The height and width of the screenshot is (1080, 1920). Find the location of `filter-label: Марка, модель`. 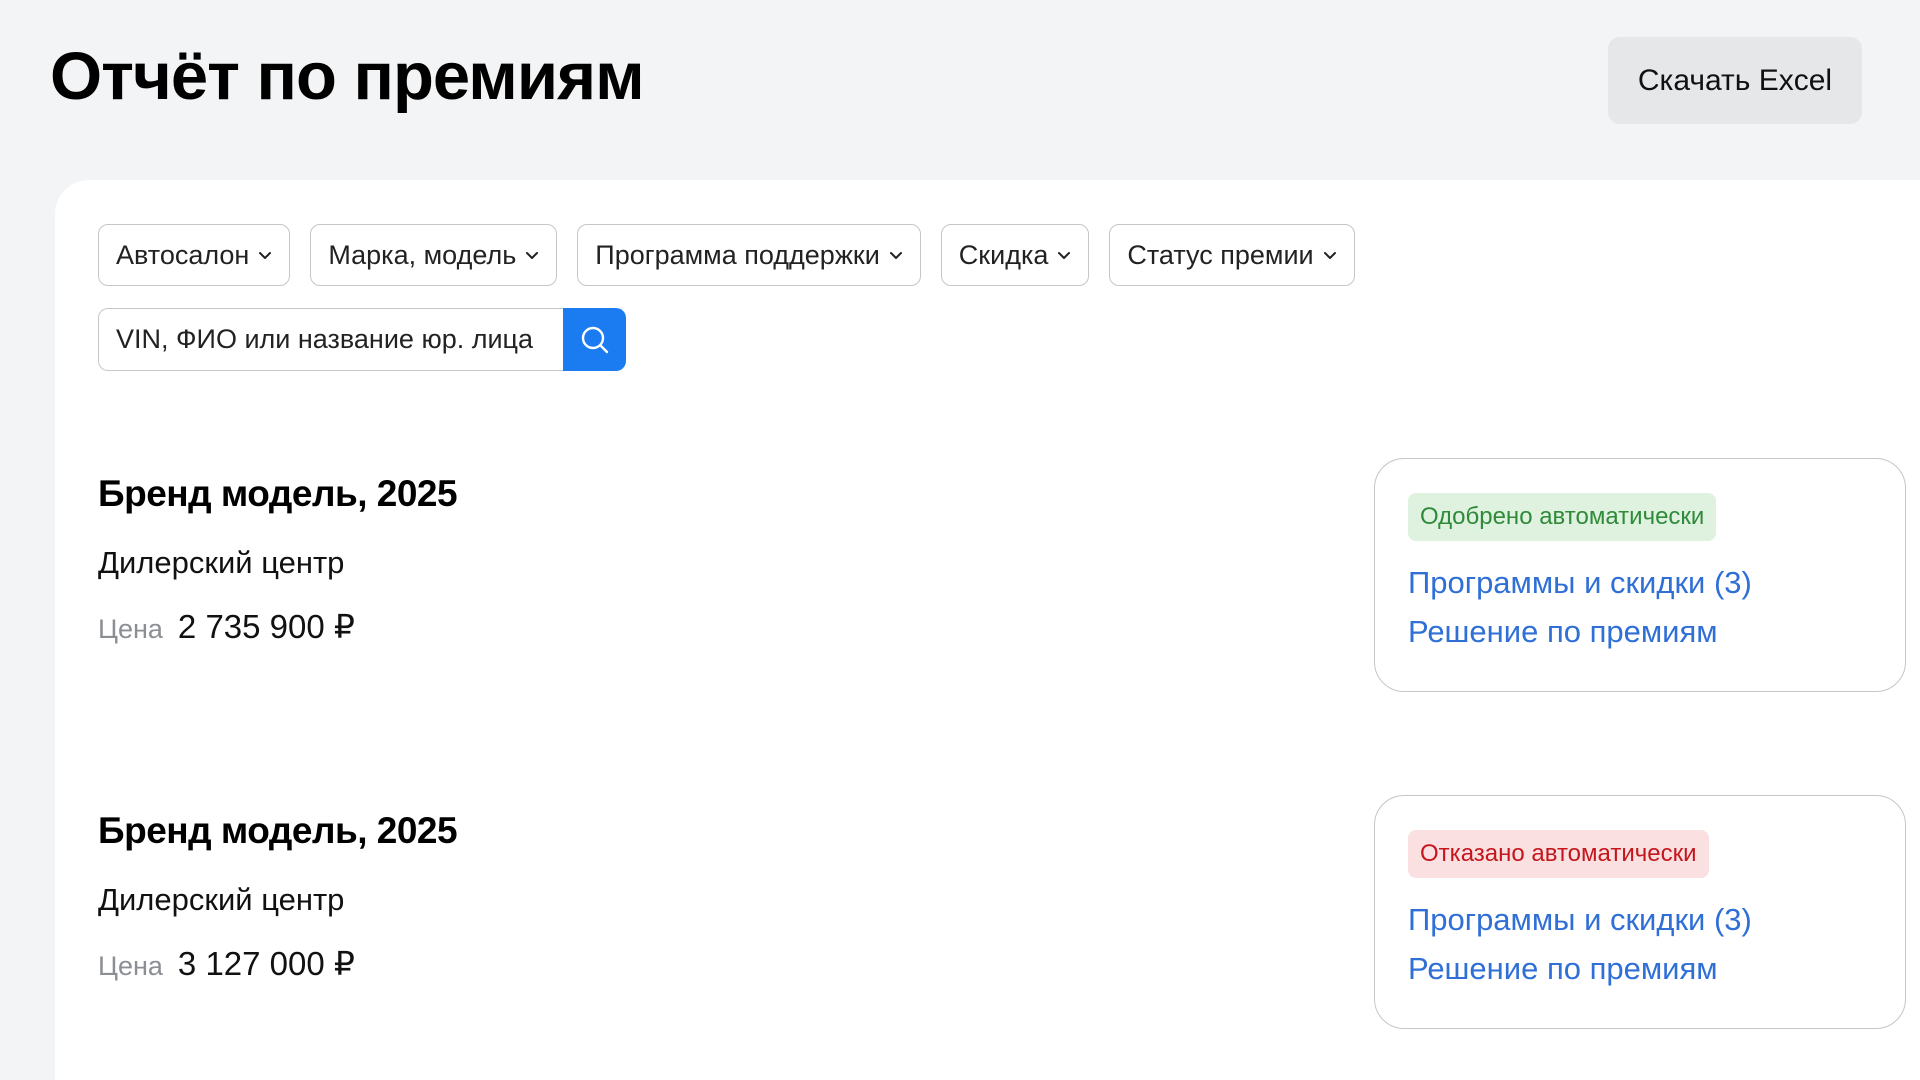

filter-label: Марка, модель is located at coordinates (422, 254).